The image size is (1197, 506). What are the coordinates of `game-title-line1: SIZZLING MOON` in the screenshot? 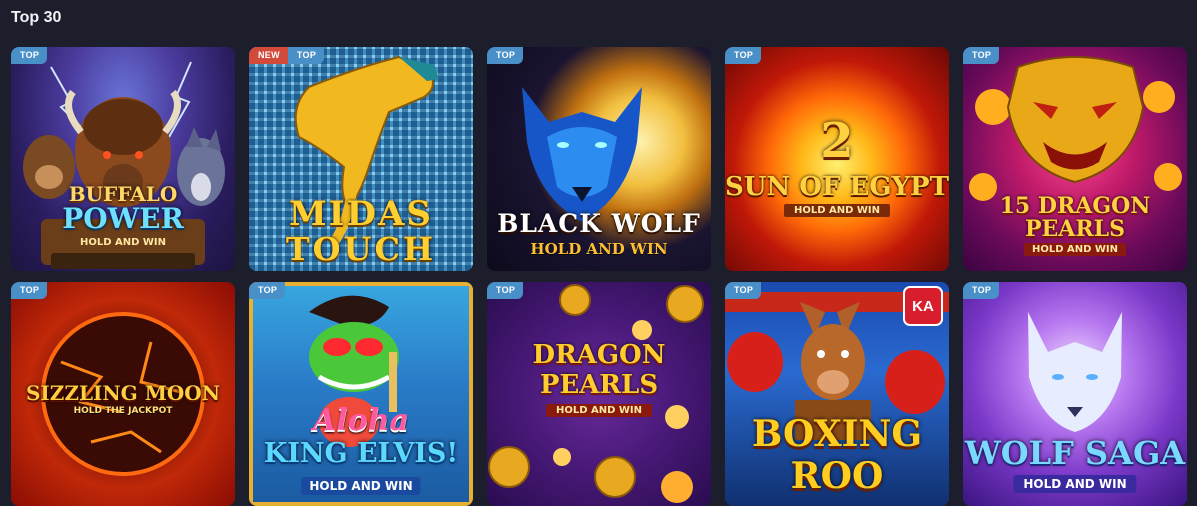 It's located at (122, 393).